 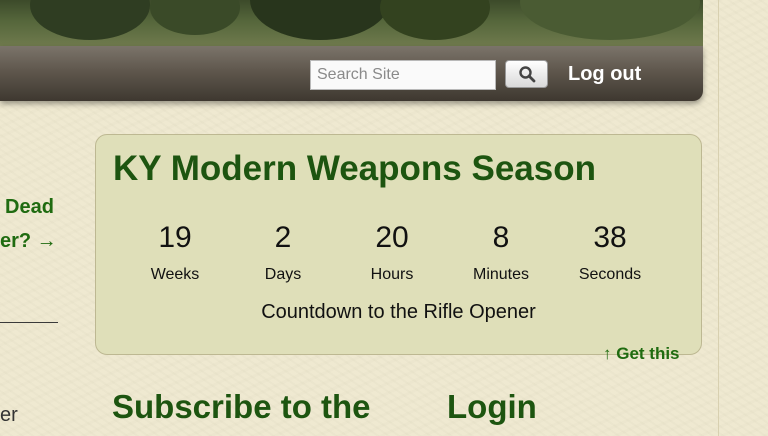 What do you see at coordinates (641, 354) in the screenshot?
I see `get-this-link: ↑ Get this` at bounding box center [641, 354].